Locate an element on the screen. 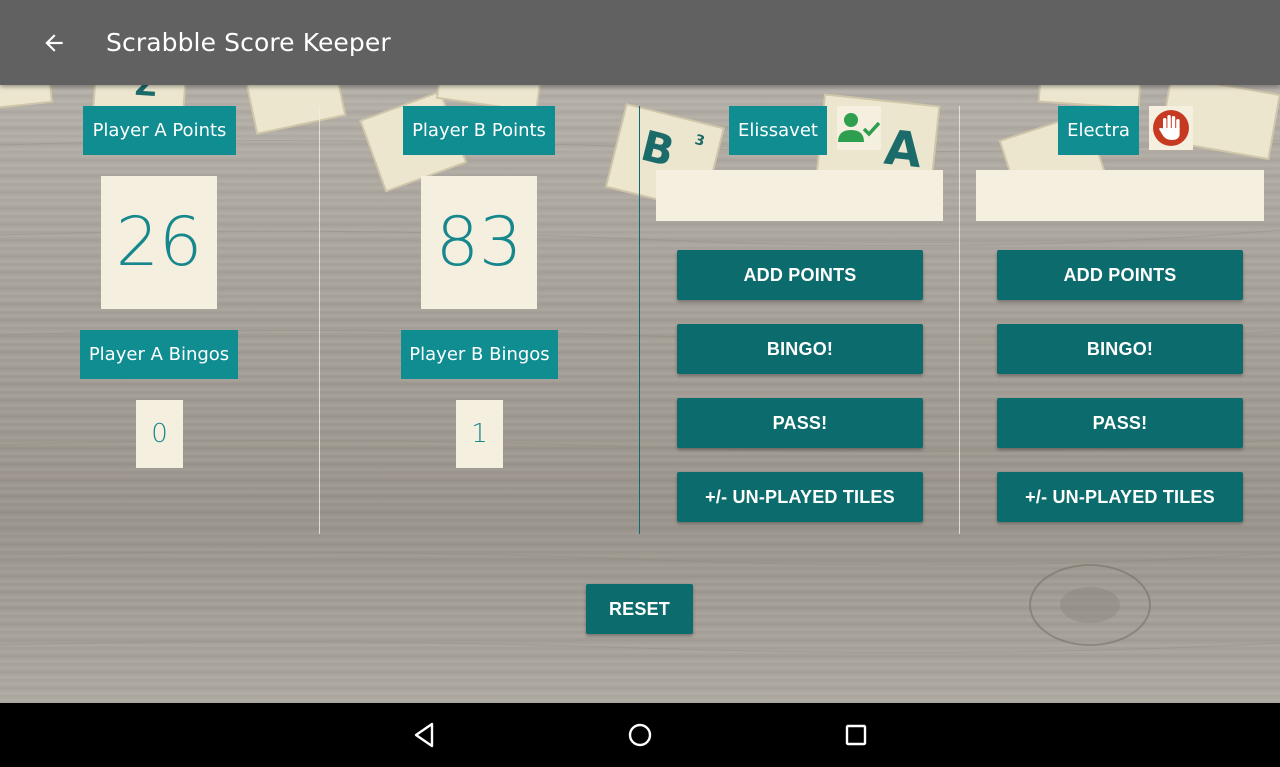 The height and width of the screenshot is (767, 1280). player-a-bingos: 0 is located at coordinates (159, 434).